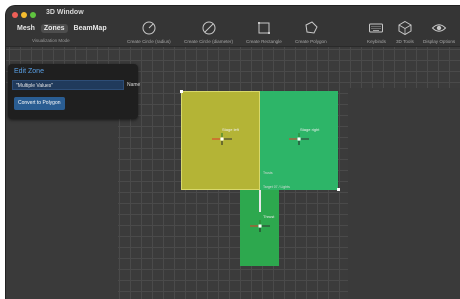 The height and width of the screenshot is (299, 460). Describe the element at coordinates (134, 85) in the screenshot. I see `zone-name-label: Name` at that location.